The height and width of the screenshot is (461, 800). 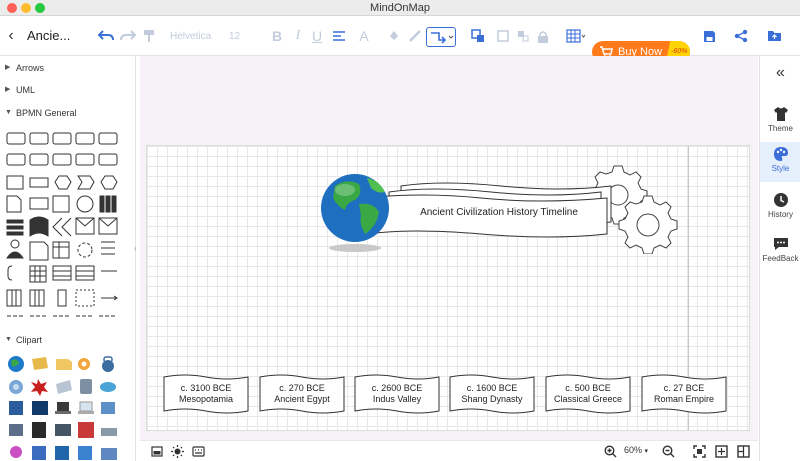 What do you see at coordinates (780, 252) in the screenshot?
I see `tab-feedback: FeedBack` at bounding box center [780, 252].